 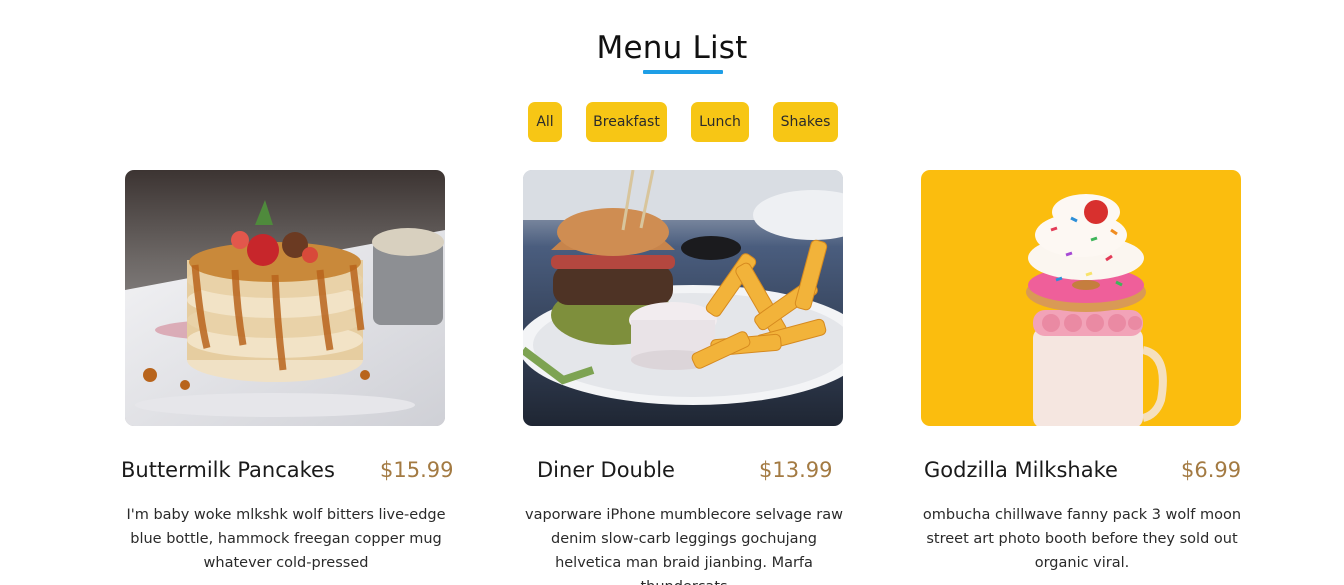 I want to click on filter-shakes-button: Shakes, so click(x=805, y=122).